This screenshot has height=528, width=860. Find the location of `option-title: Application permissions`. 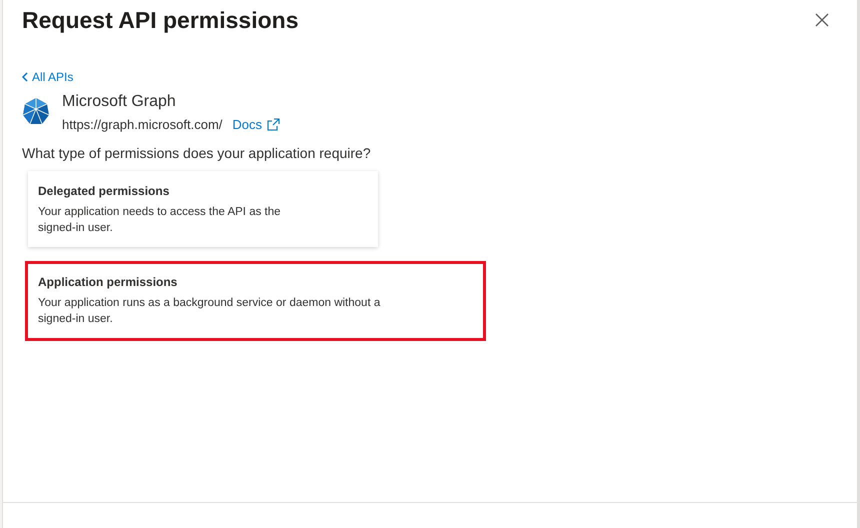

option-title: Application permissions is located at coordinates (108, 282).